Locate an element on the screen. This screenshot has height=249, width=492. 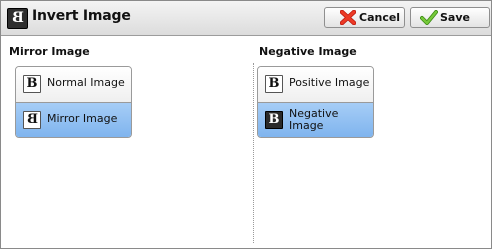
mirror-image-option: B Mirror Image is located at coordinates (73, 119).